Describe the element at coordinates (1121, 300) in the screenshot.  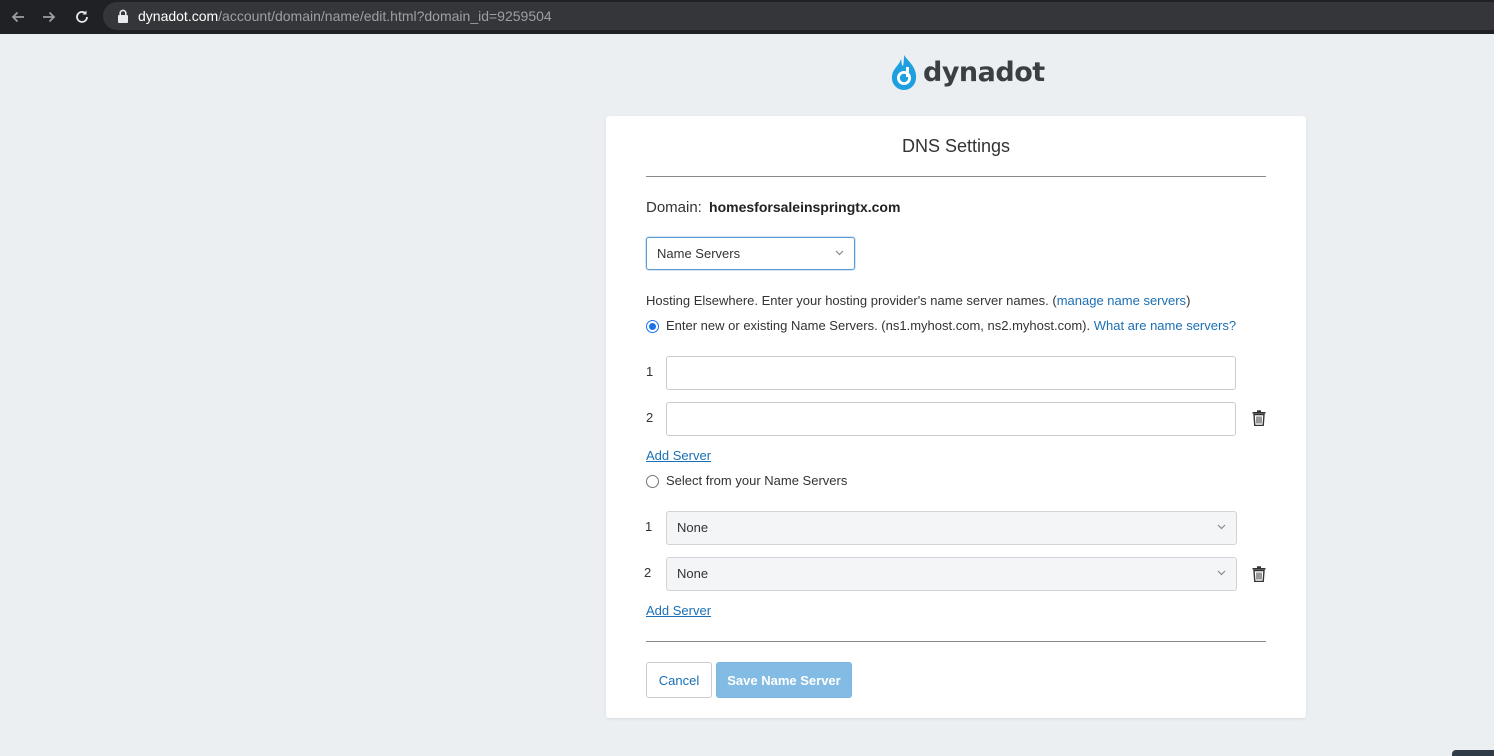
I see `manage-name-servers-link: manage name servers` at that location.